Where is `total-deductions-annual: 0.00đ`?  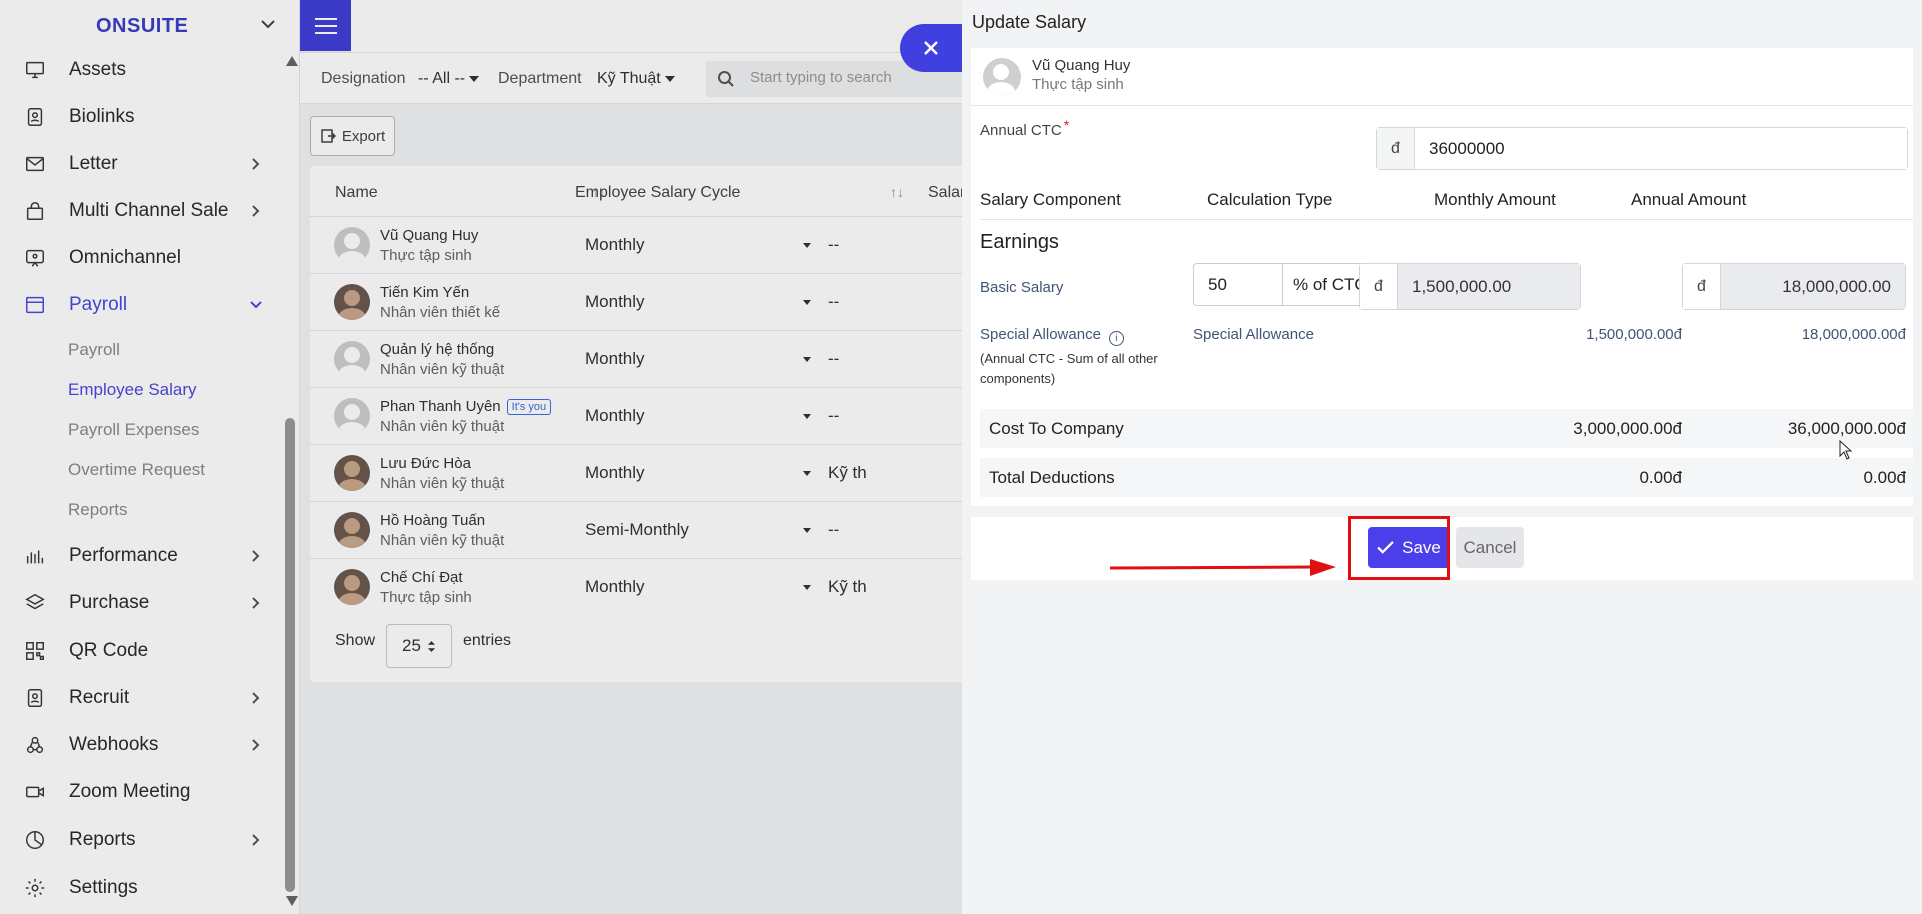
total-deductions-annual: 0.00đ is located at coordinates (1884, 477).